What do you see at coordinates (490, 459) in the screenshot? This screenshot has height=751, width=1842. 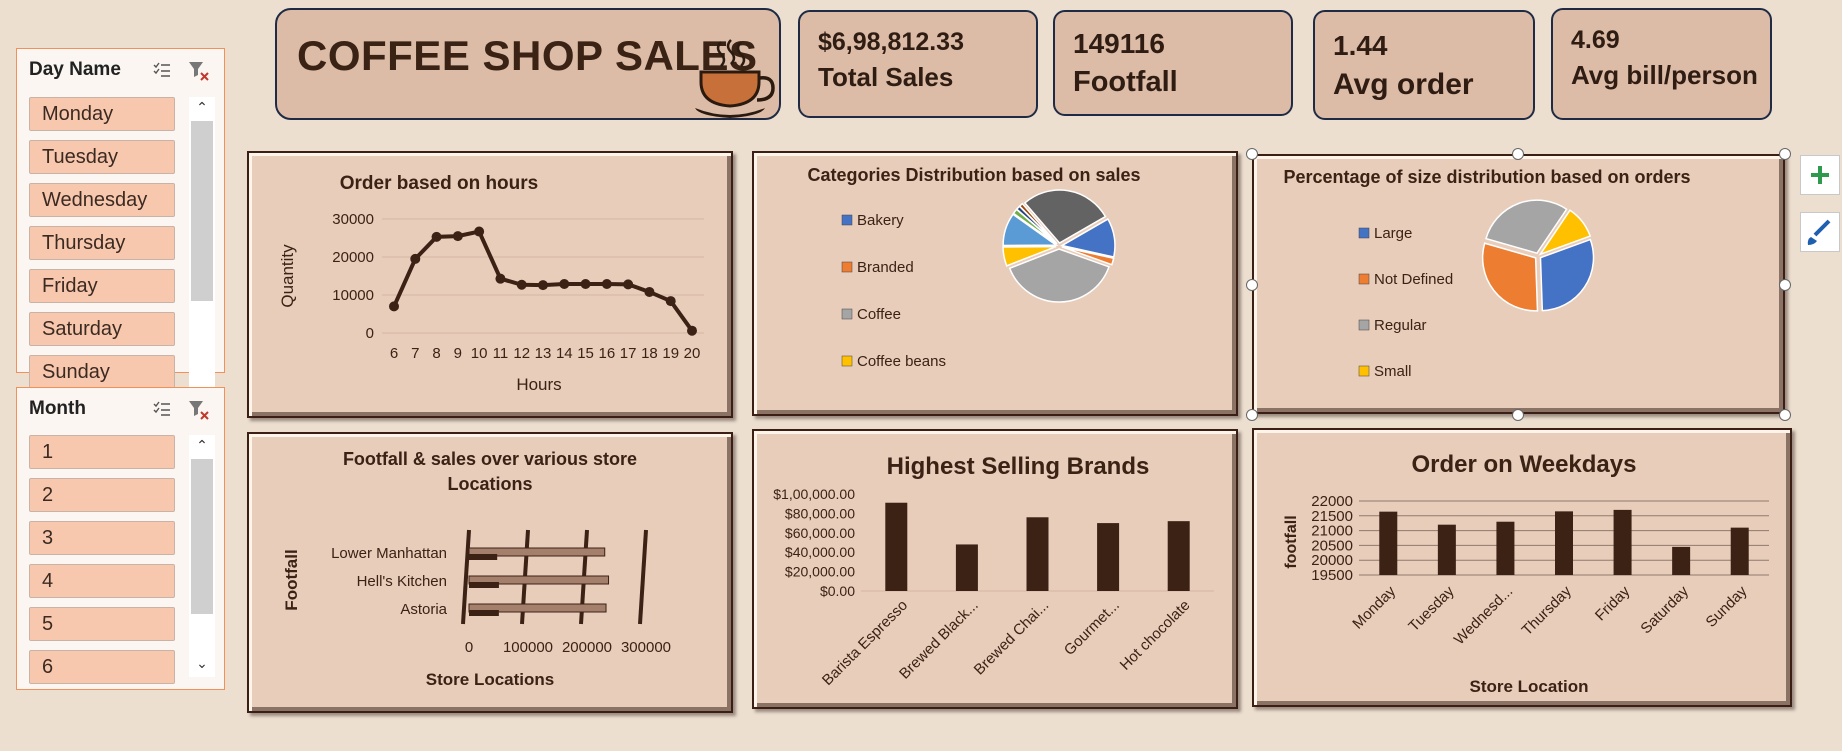 I see `chart-title-line-1: Footfall & sales over various store` at bounding box center [490, 459].